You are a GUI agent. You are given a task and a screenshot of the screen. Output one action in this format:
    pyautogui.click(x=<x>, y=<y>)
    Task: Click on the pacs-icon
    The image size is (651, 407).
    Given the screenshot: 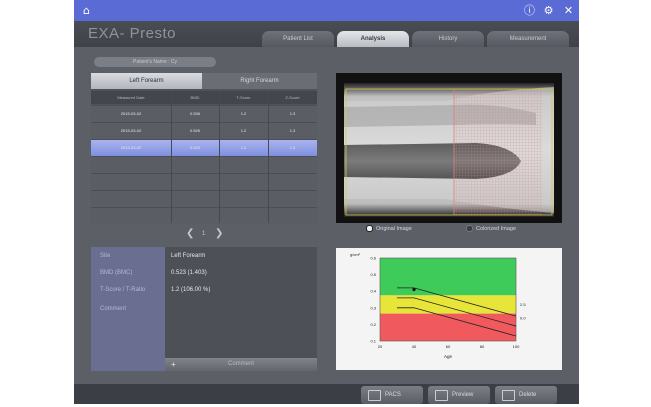 What is the action you would take?
    pyautogui.click(x=374, y=395)
    